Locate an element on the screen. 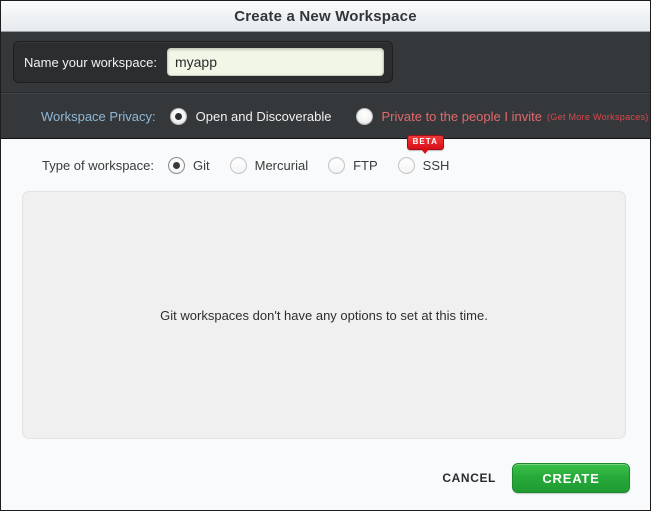 The image size is (651, 511). radio-ssh-icon is located at coordinates (406, 165).